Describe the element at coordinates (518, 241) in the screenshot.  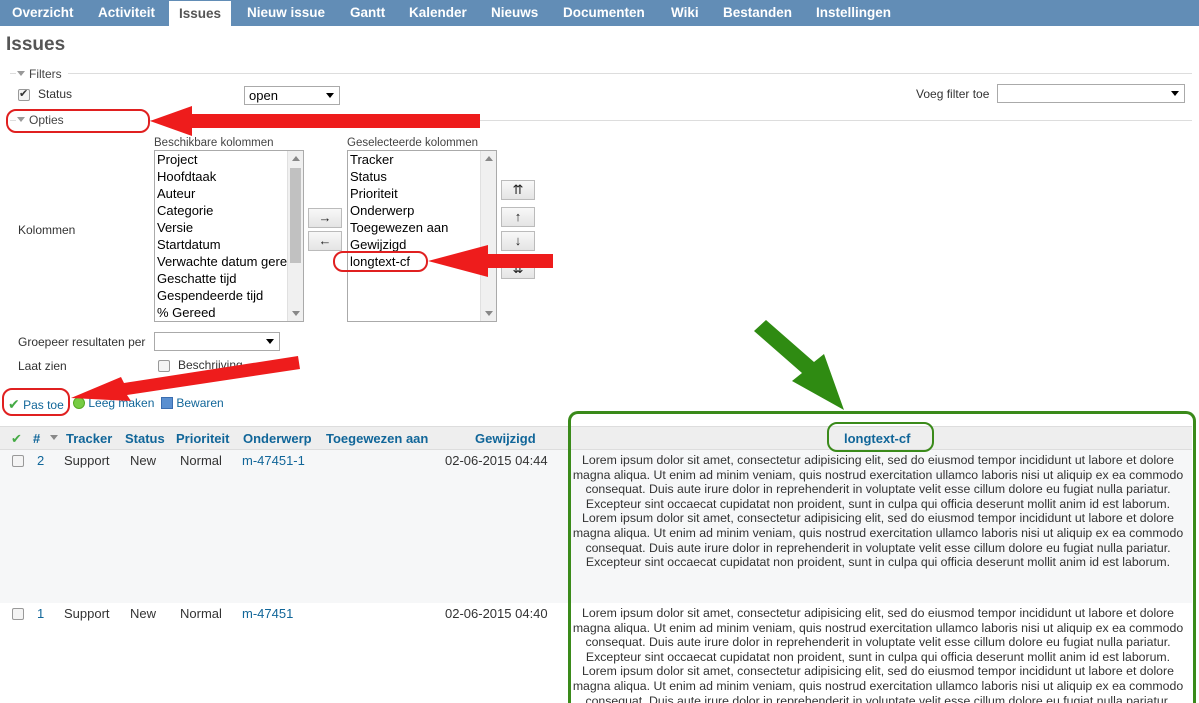
I see `move-down-button: ↓` at that location.